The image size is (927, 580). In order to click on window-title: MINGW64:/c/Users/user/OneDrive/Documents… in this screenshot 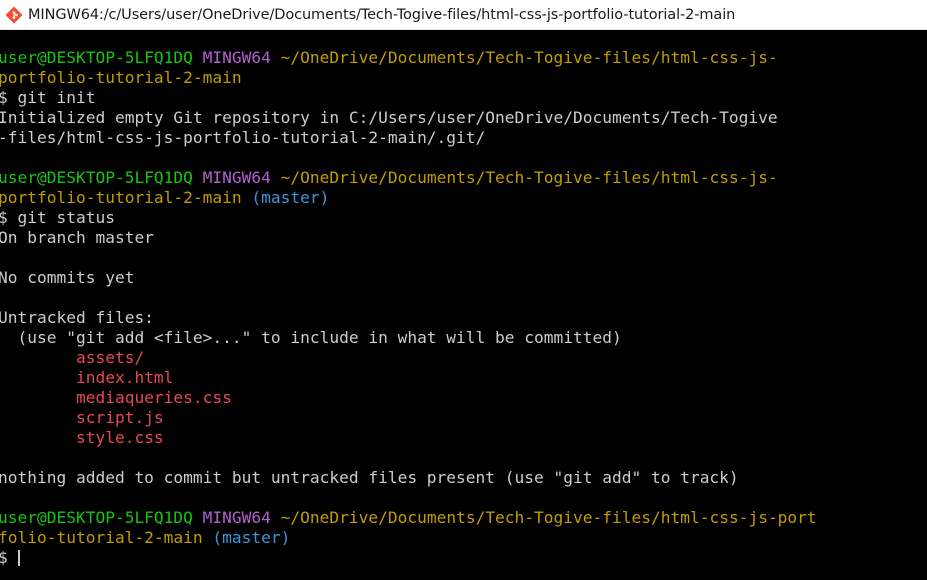, I will do `click(382, 14)`.